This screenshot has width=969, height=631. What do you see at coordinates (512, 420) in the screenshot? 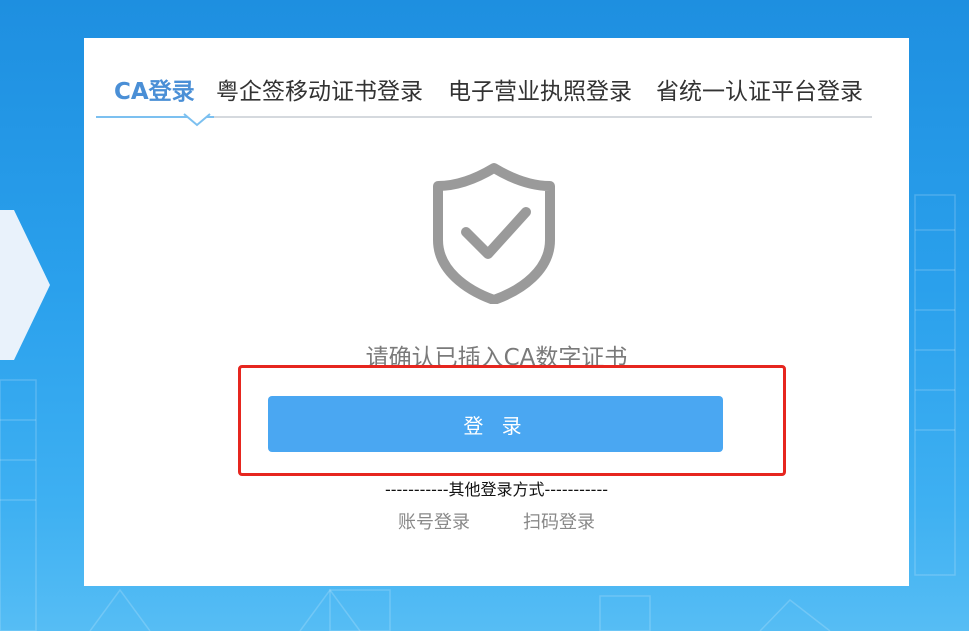
I see `login-button-highlight` at bounding box center [512, 420].